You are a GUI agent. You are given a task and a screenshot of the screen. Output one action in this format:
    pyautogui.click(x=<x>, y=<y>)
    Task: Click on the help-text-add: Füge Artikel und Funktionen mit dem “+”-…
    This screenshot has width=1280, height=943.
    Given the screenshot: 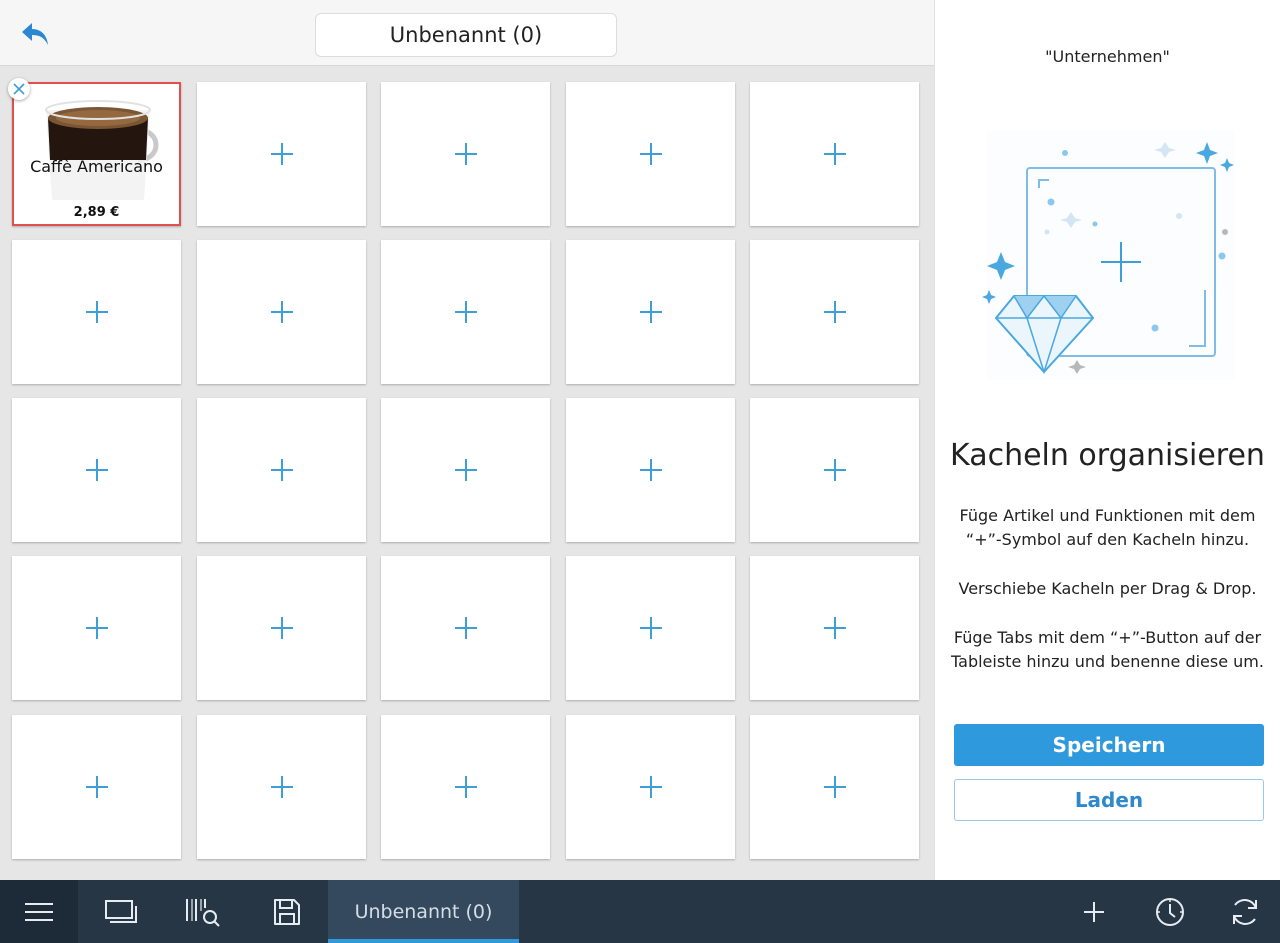 What is the action you would take?
    pyautogui.click(x=1107, y=527)
    